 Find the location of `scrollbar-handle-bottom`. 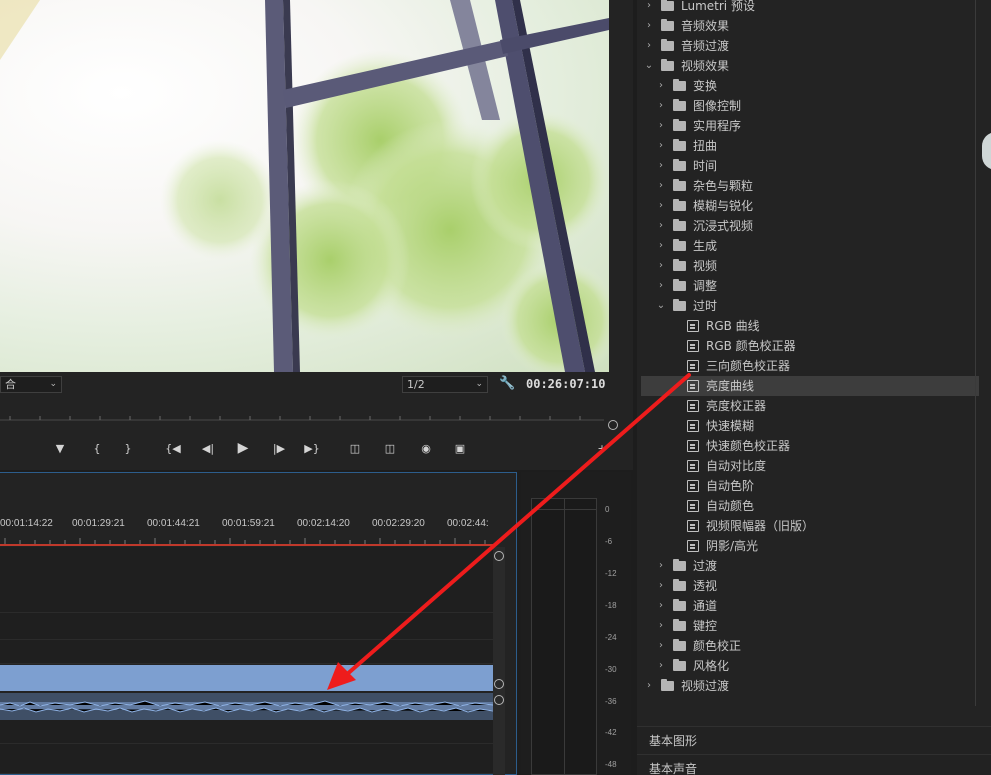

scrollbar-handle-bottom is located at coordinates (499, 700).